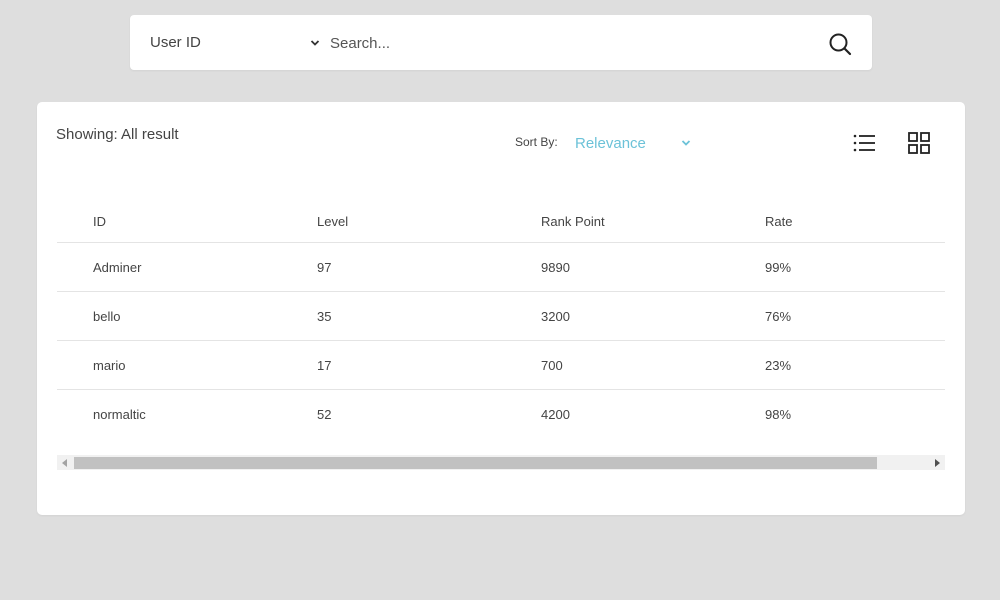 The width and height of the screenshot is (1000, 600). What do you see at coordinates (501, 221) in the screenshot?
I see `table-header-row: ID Level Rank Point Rate` at bounding box center [501, 221].